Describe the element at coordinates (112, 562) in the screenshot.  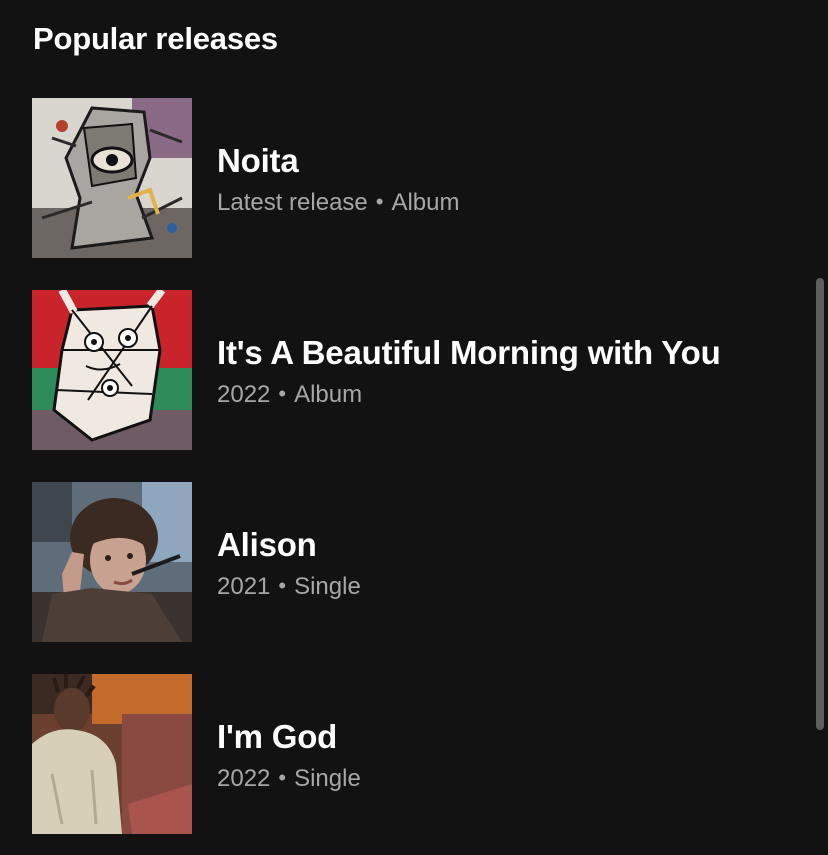
I see `album-cover-alison` at that location.